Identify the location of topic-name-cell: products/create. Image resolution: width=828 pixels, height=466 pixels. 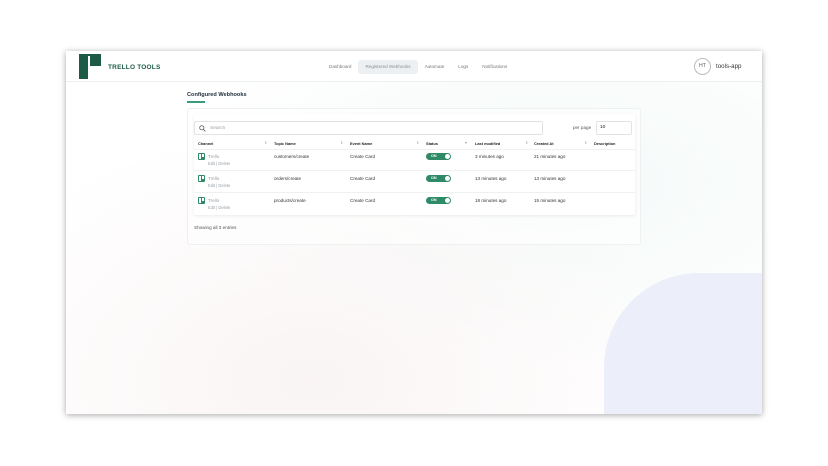
(290, 200).